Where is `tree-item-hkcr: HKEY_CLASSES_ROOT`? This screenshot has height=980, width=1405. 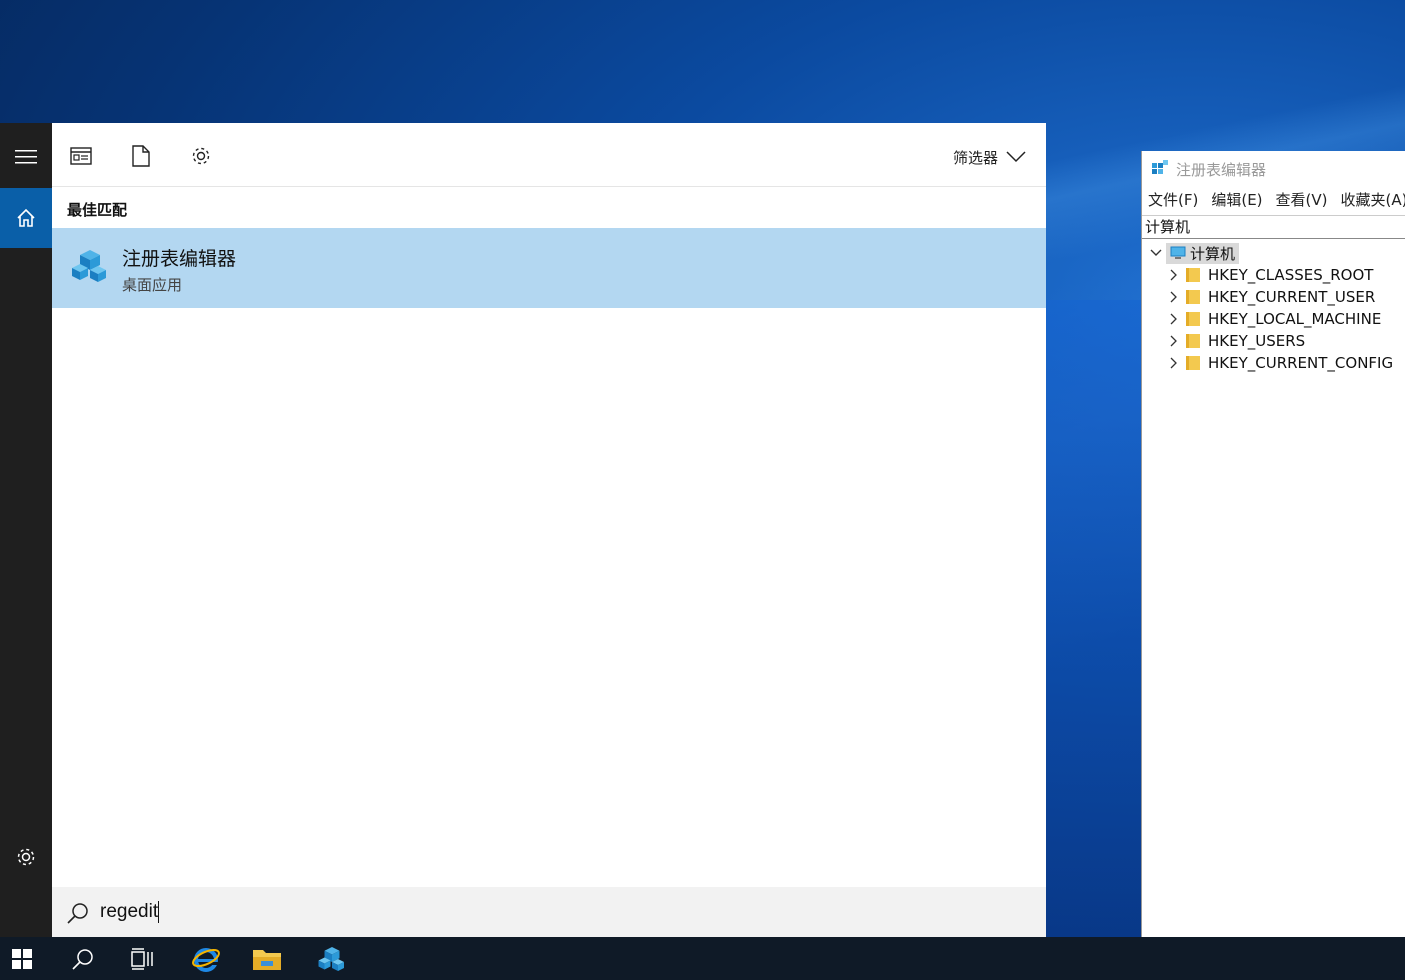 tree-item-hkcr: HKEY_CLASSES_ROOT is located at coordinates (1271, 275).